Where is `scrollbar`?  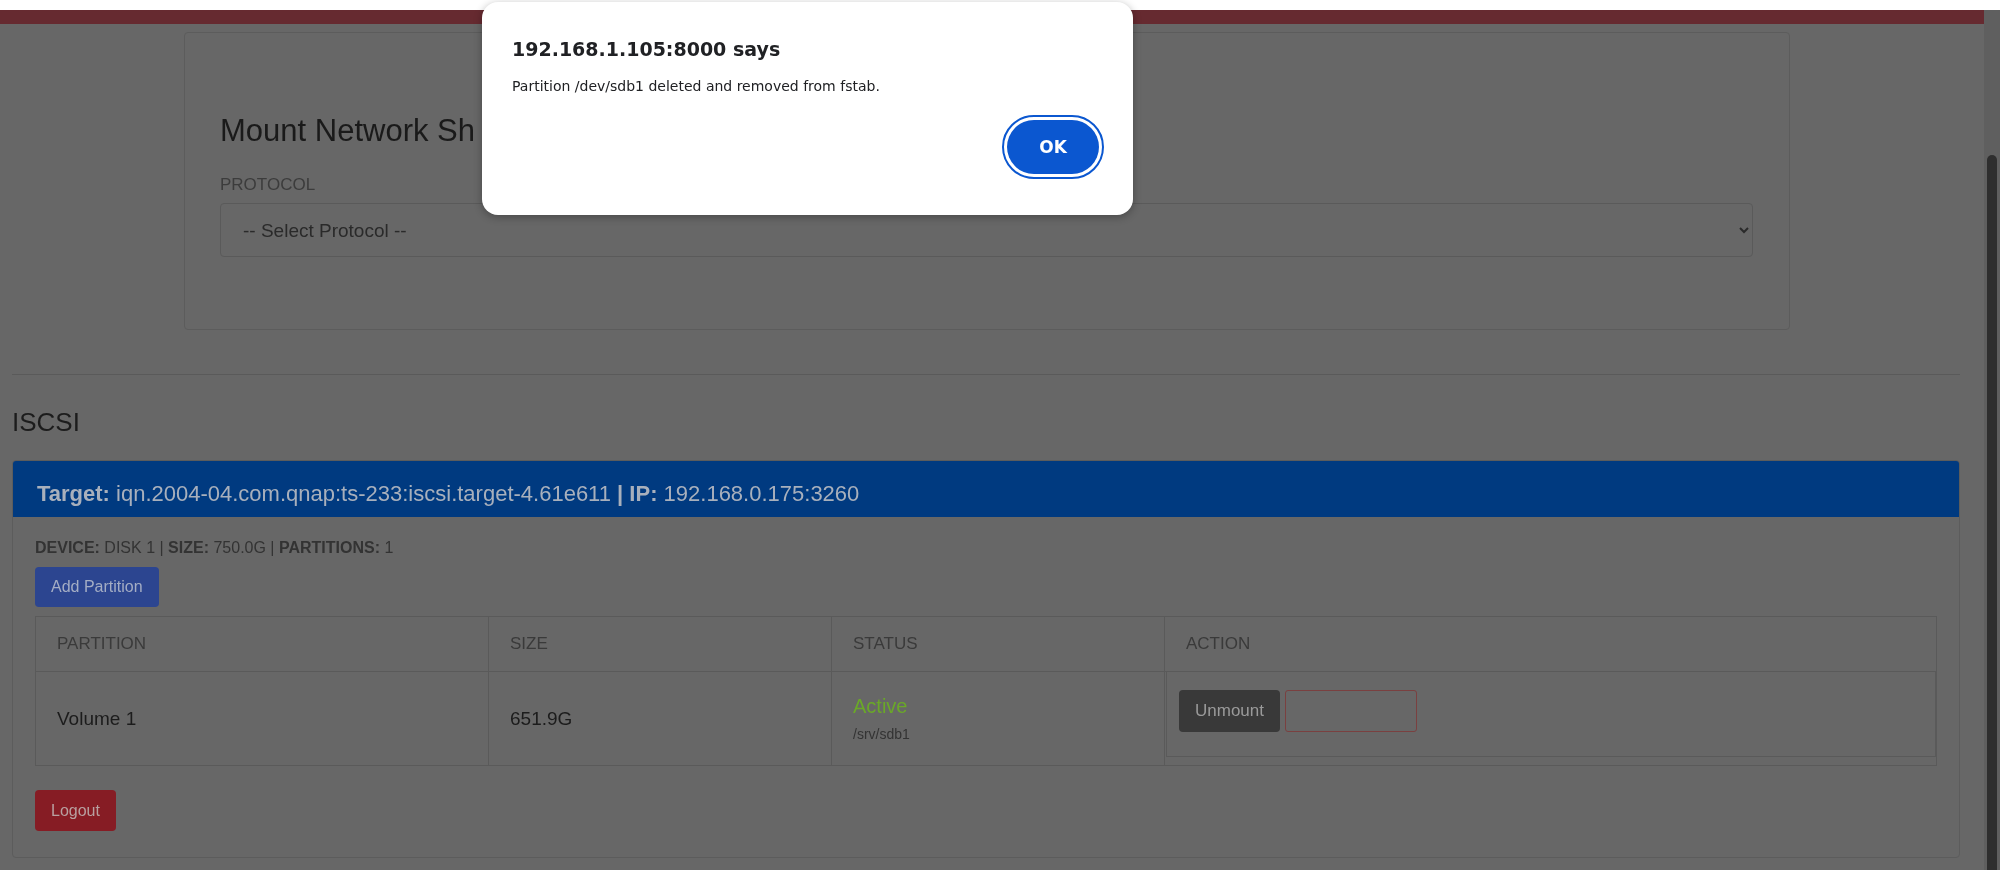
scrollbar is located at coordinates (1992, 440).